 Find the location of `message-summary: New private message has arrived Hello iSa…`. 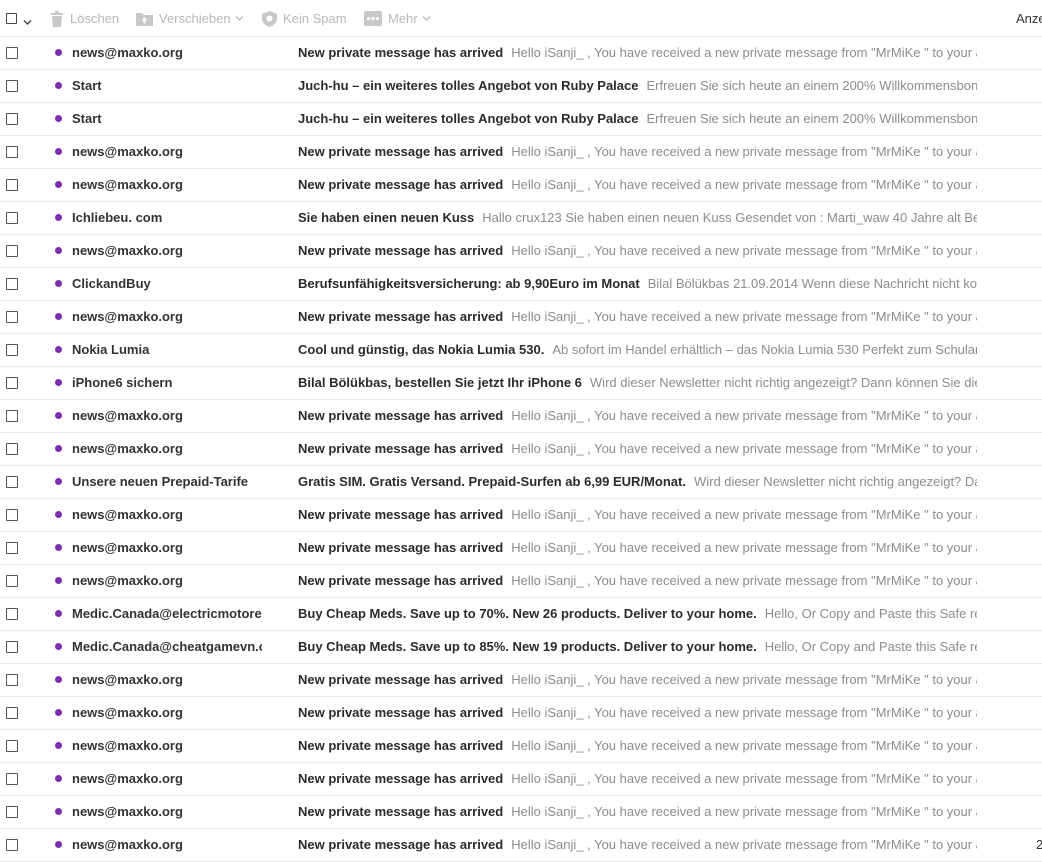

message-summary: New private message has arrived Hello iSa… is located at coordinates (637, 152).